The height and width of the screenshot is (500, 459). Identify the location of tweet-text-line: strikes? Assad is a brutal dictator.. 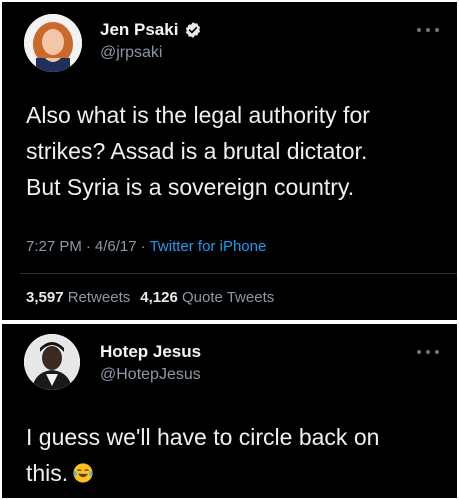
(197, 151).